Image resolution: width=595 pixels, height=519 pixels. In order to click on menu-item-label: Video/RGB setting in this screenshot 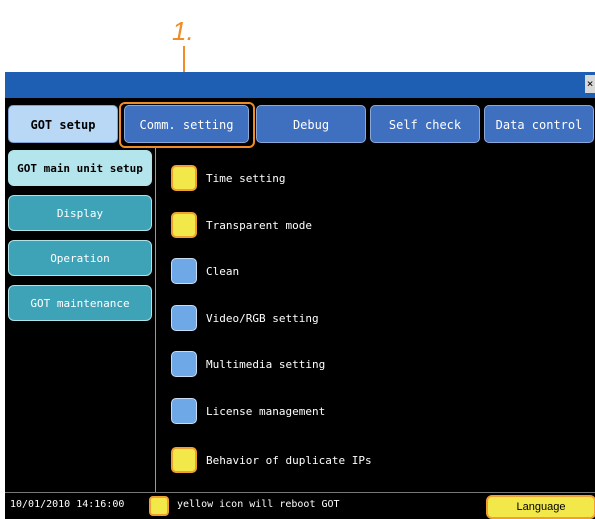, I will do `click(262, 318)`.